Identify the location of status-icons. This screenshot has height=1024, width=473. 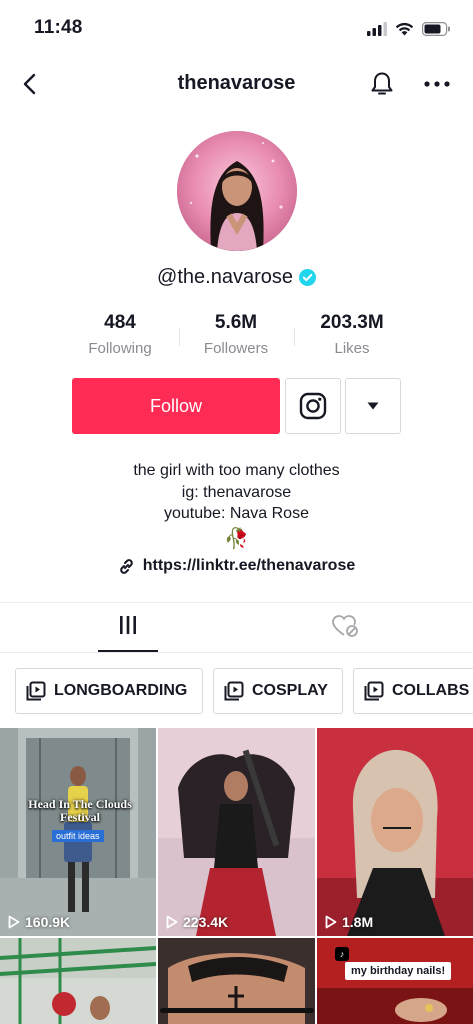
(409, 29).